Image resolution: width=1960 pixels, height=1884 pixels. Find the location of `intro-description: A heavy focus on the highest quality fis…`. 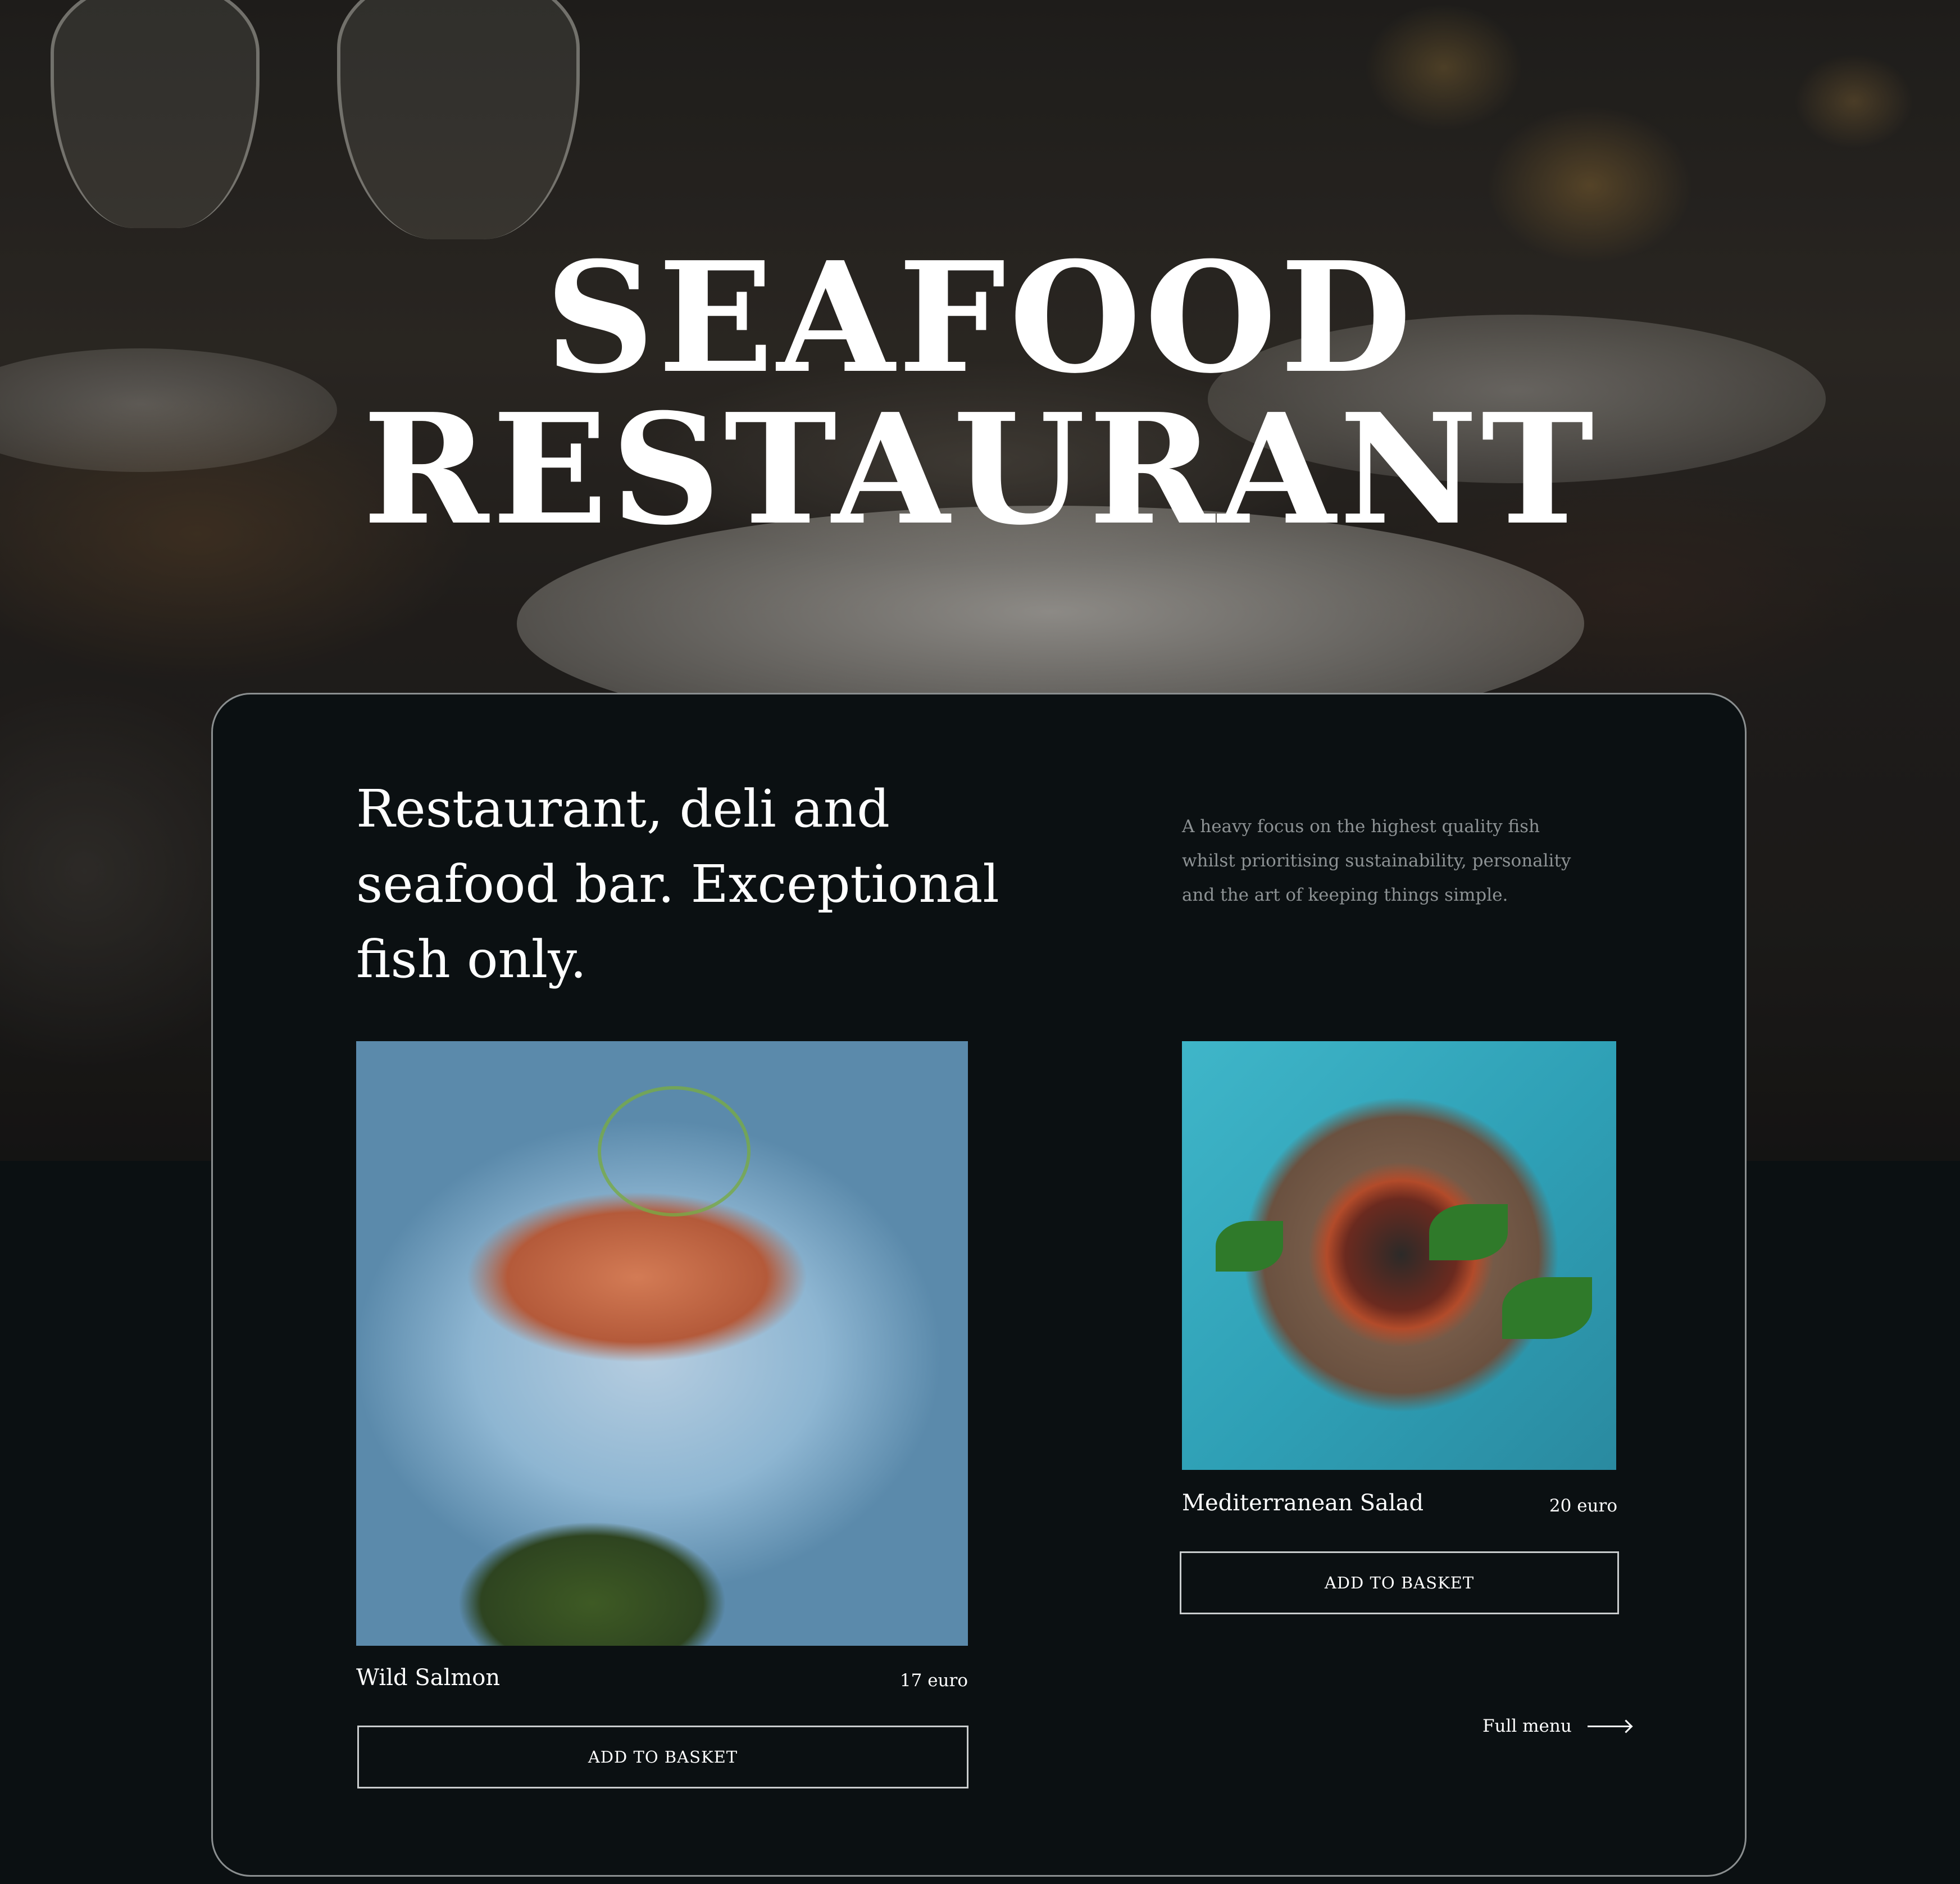

intro-description: A heavy focus on the highest quality fis… is located at coordinates (1376, 861).